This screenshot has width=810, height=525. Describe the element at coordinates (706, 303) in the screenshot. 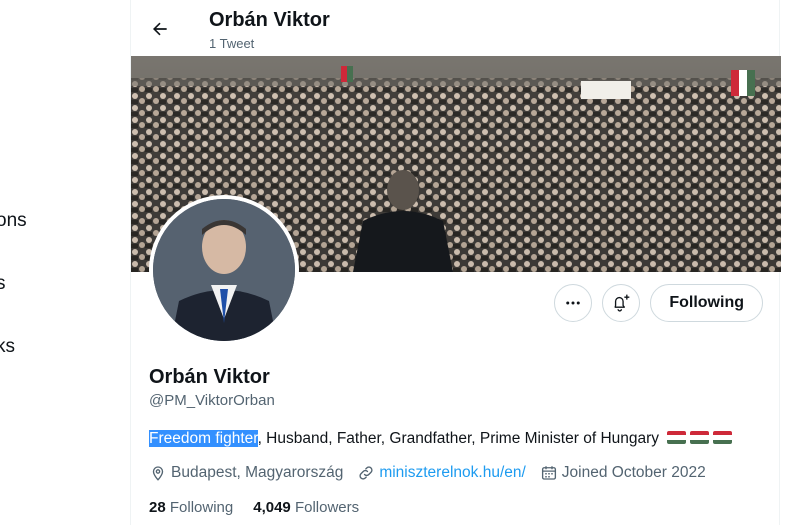

I see `following-button: Following` at that location.